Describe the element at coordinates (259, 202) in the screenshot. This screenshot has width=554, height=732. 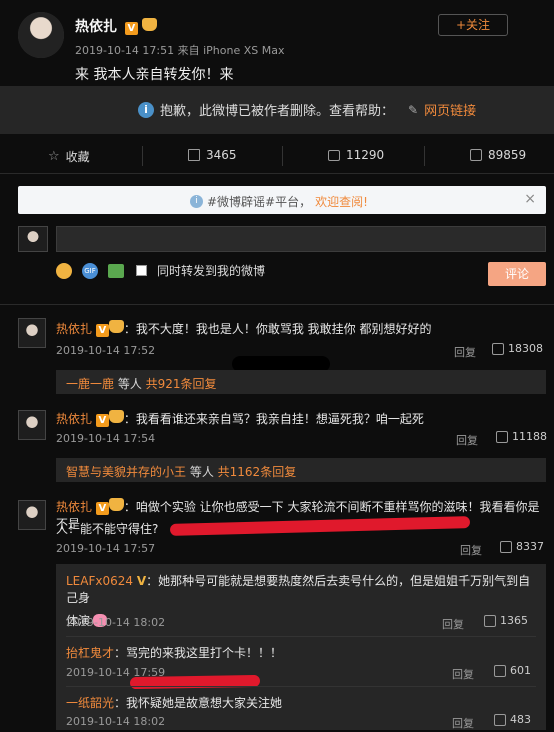
I see `rumor-bar-text: #微博辟谣#平台，` at that location.